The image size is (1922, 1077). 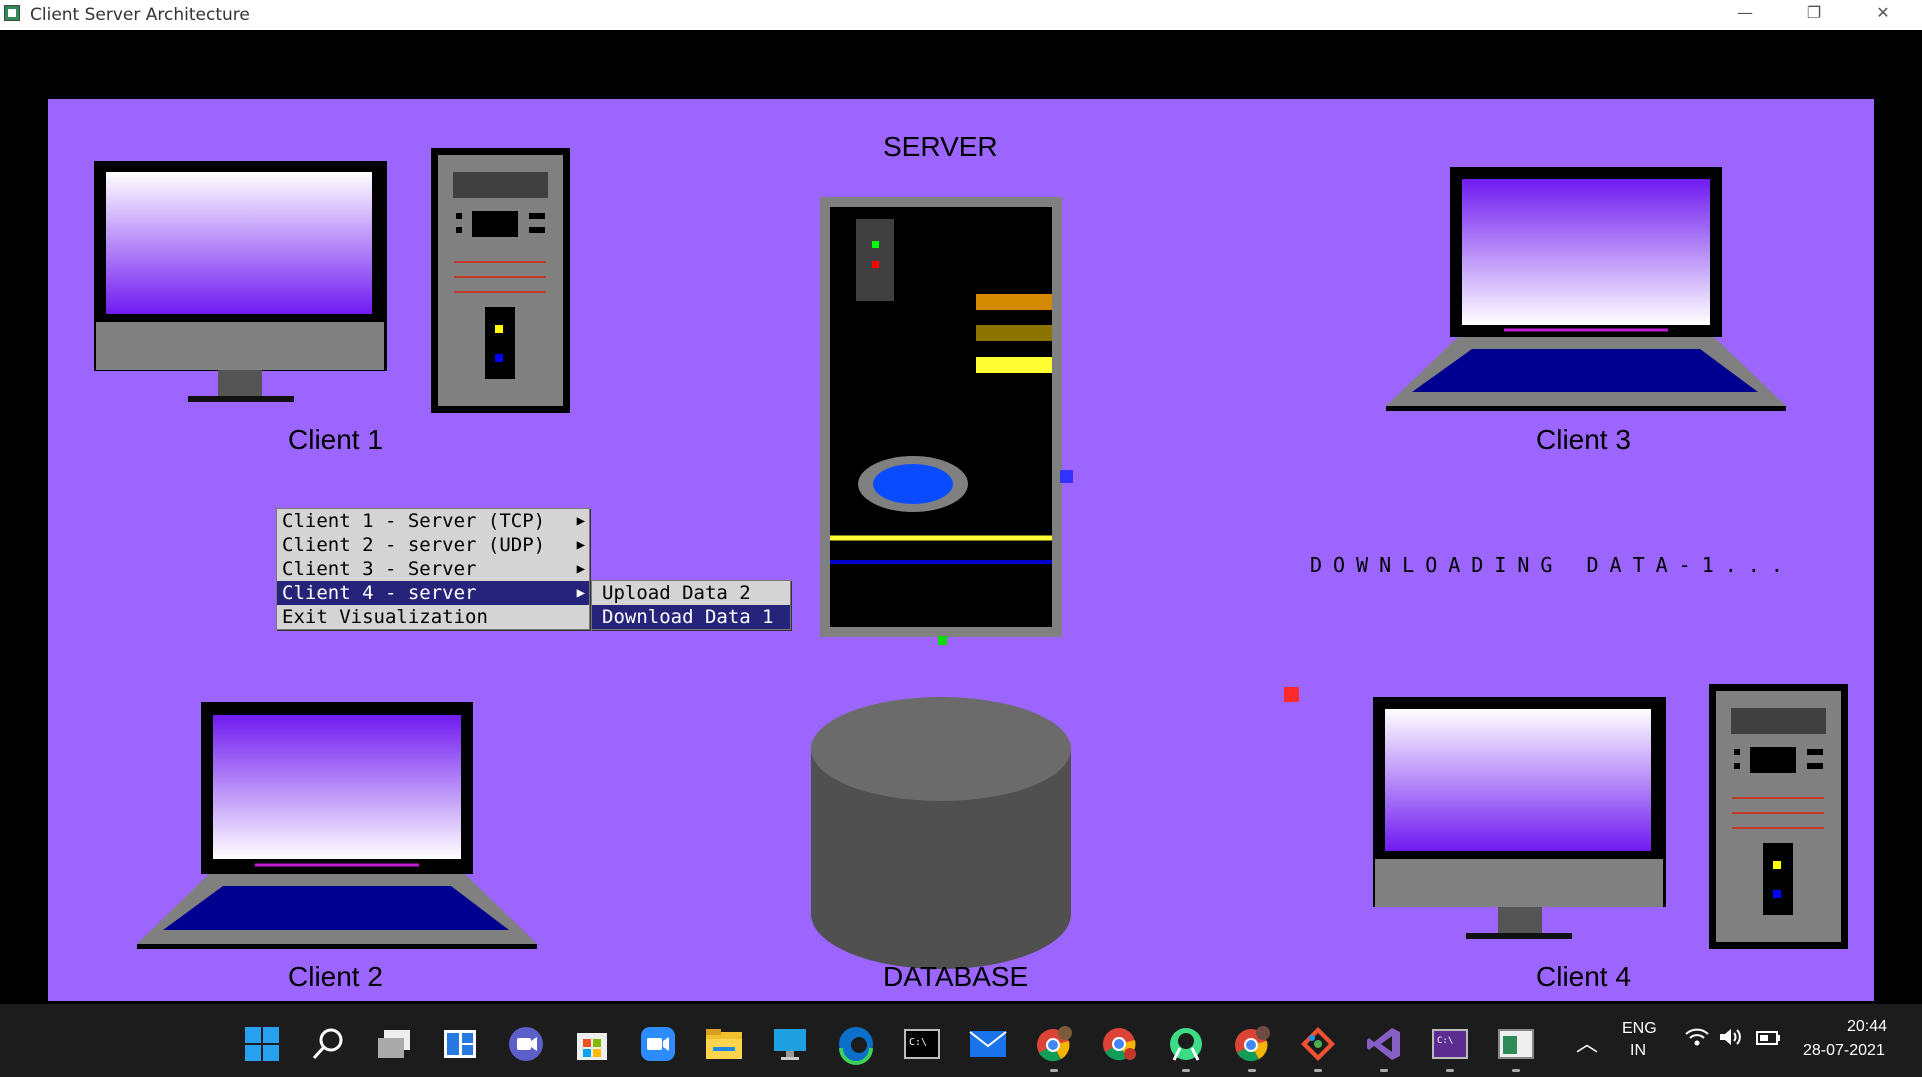 What do you see at coordinates (414, 521) in the screenshot?
I see `menu-item-label: Client 1 - Server (TCP)` at bounding box center [414, 521].